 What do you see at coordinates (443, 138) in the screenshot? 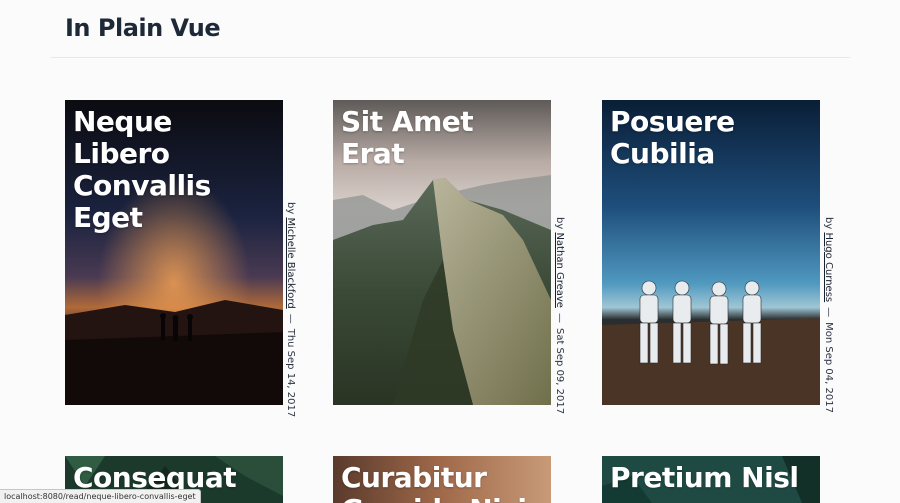
I see `post-title: Sit Amet Erat` at bounding box center [443, 138].